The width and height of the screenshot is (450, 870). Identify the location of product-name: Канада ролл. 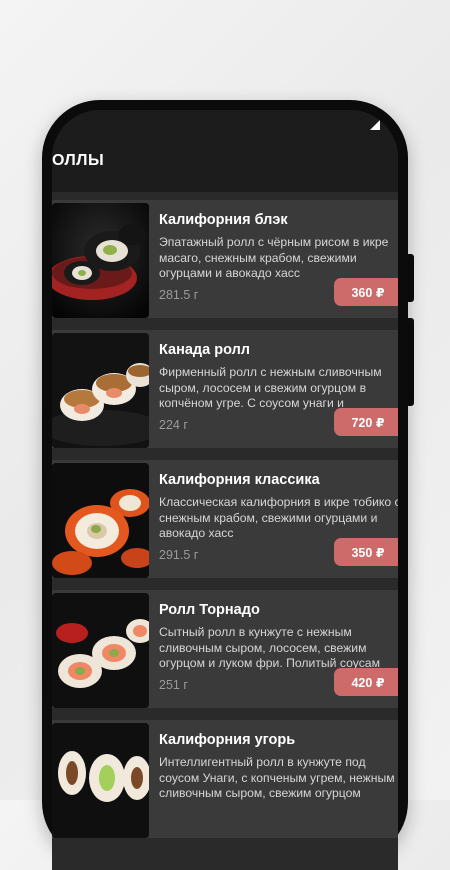
(204, 350).